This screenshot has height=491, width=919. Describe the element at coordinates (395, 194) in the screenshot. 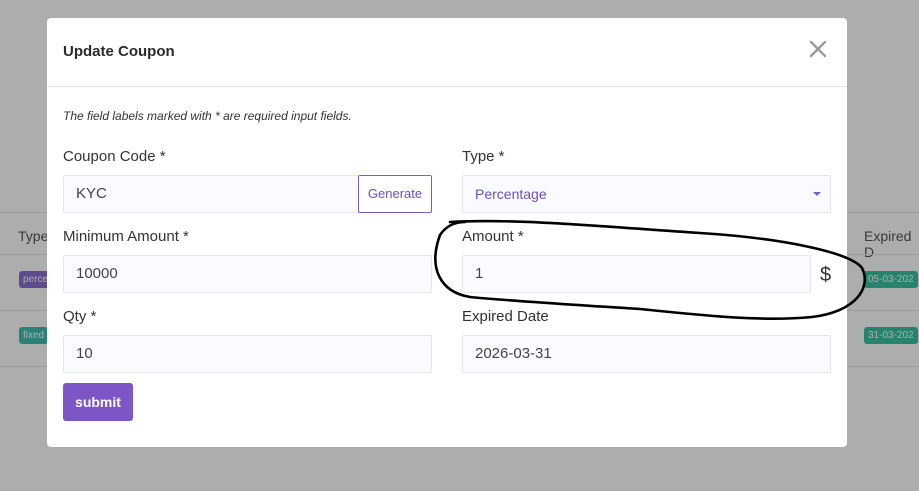

I see `generate-button: Generate` at that location.